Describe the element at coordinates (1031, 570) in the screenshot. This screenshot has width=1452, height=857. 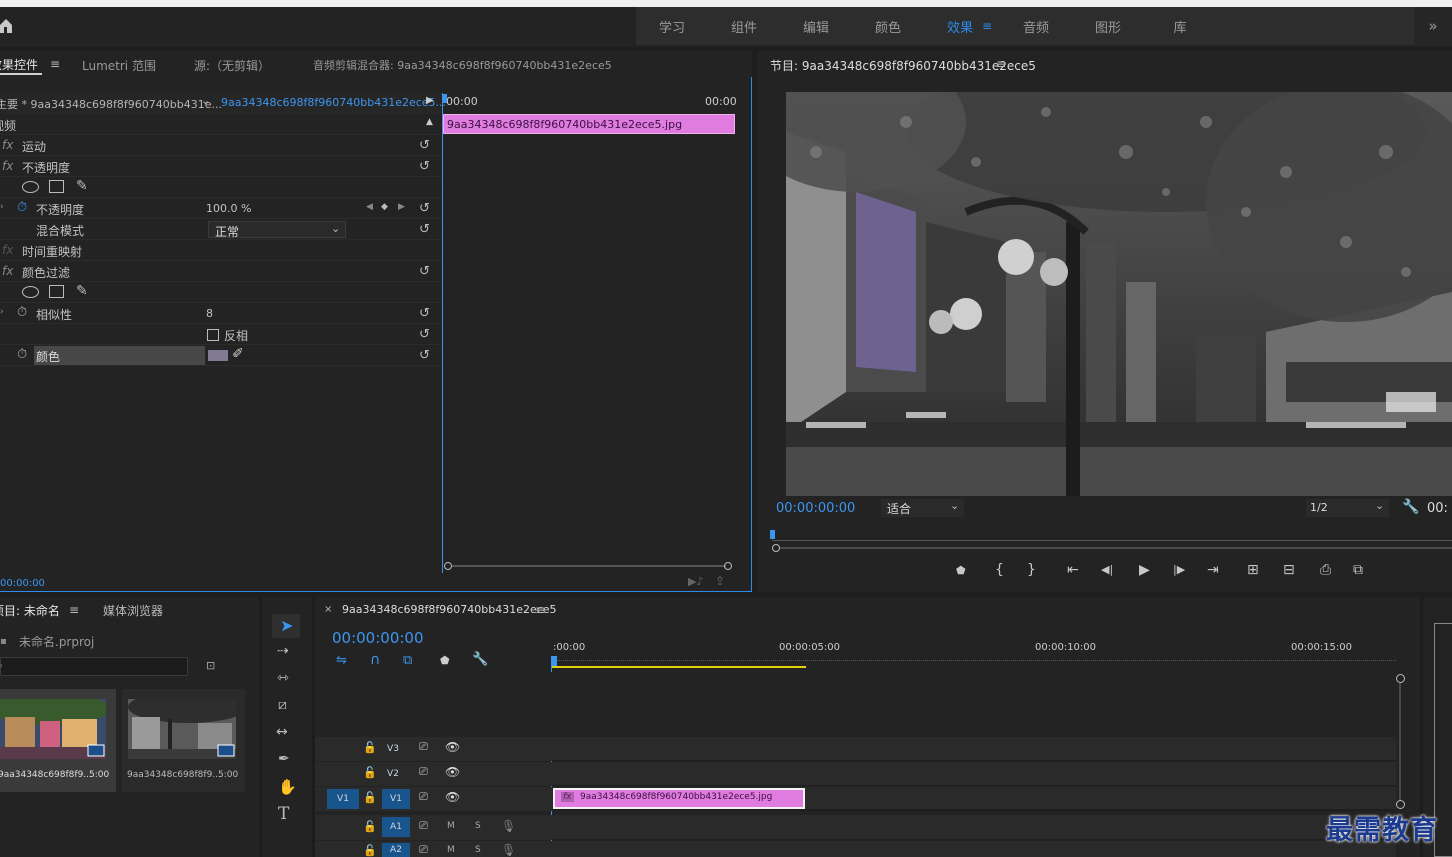
I see `mark-out-icon: }` at that location.